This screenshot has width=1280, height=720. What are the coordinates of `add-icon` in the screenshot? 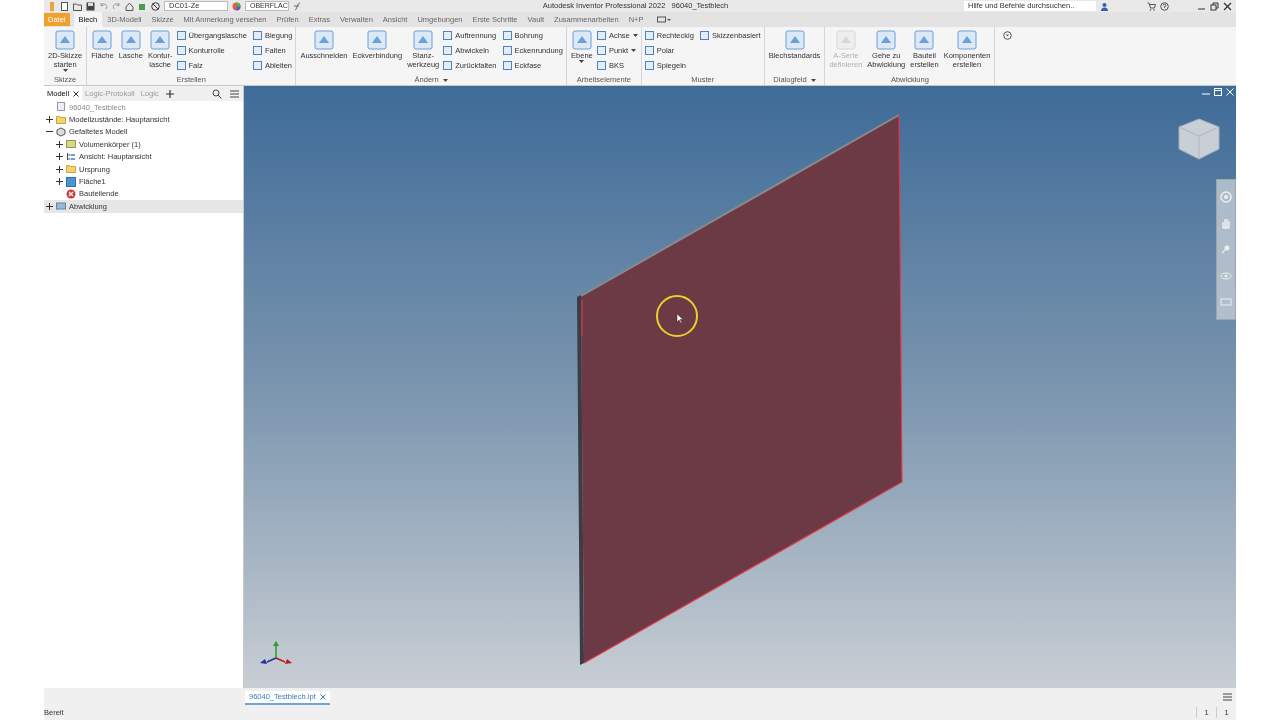 It's located at (169, 93).